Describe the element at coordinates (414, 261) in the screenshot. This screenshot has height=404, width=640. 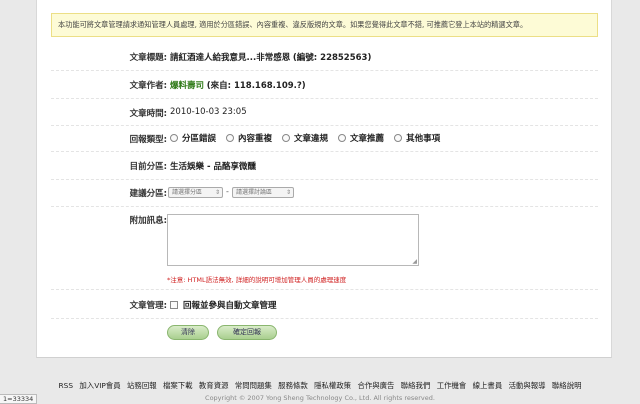
I see `resize-handle-icon: ◢` at that location.